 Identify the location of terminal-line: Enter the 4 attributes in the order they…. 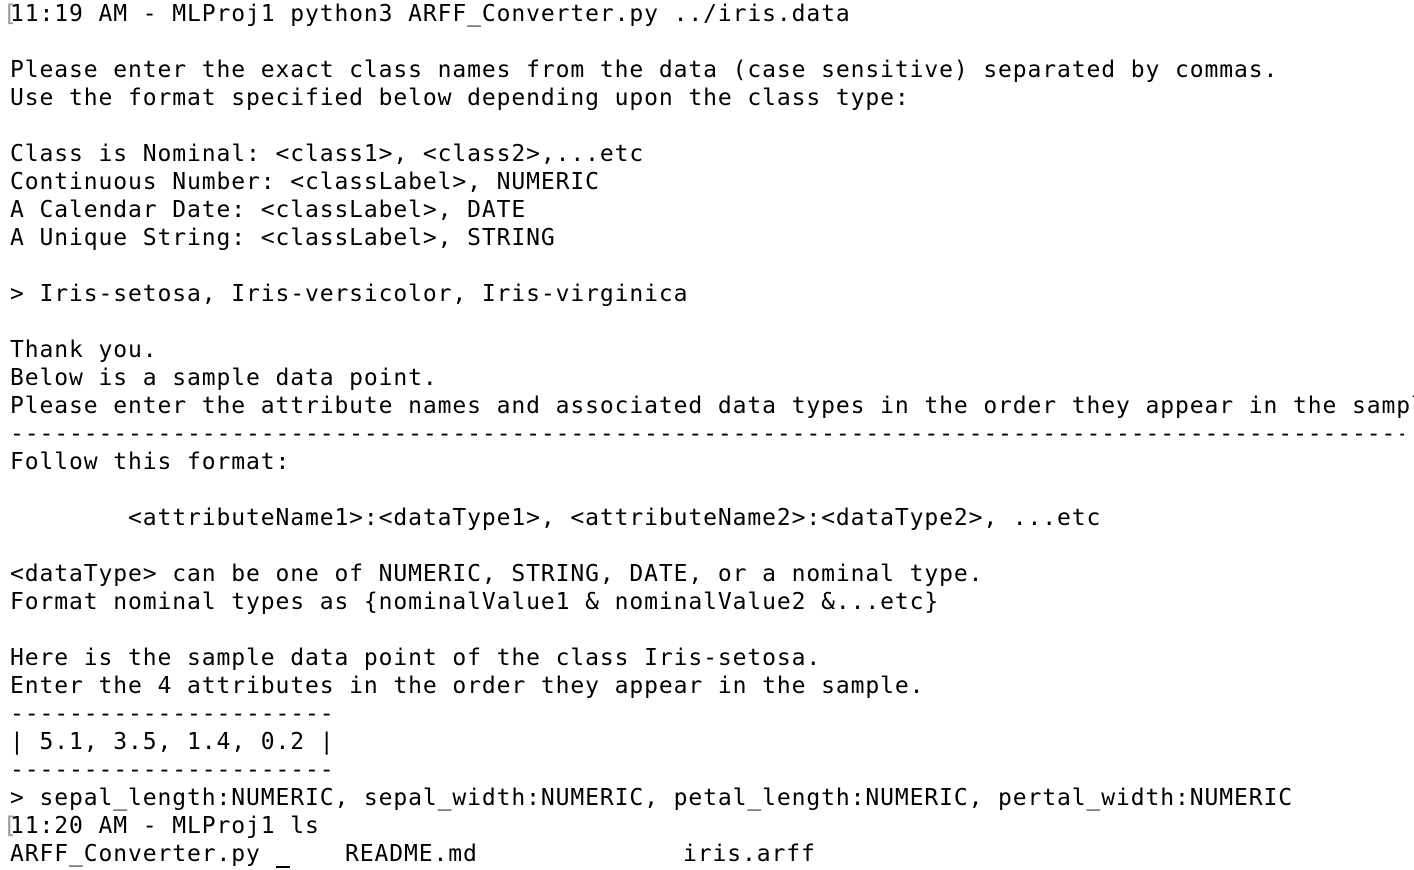
(467, 686).